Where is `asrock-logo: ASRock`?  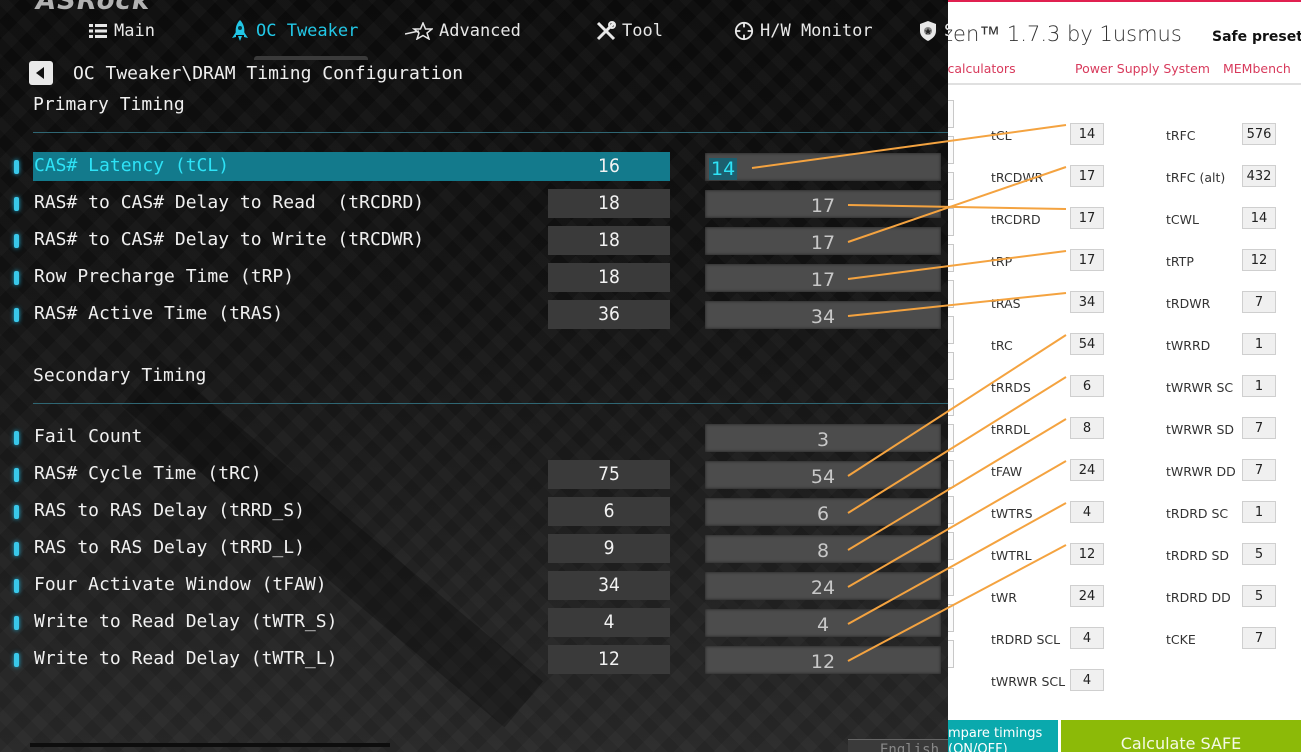
asrock-logo: ASRock is located at coordinates (93, 8).